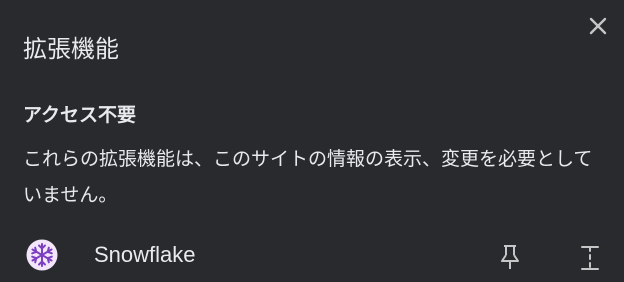 The width and height of the screenshot is (624, 282). I want to click on popup-title: 拡張機能, so click(71, 49).